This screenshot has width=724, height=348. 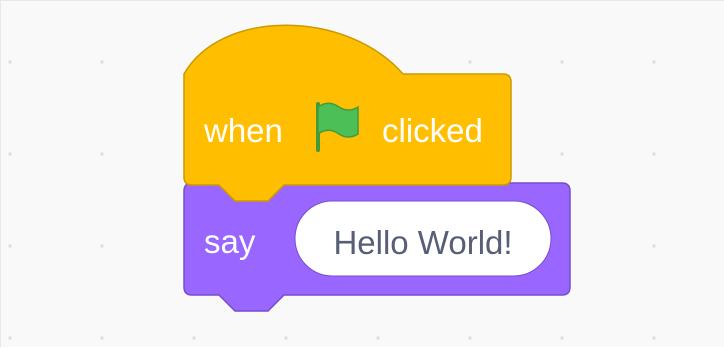 I want to click on hat-label-when: when, so click(x=243, y=130).